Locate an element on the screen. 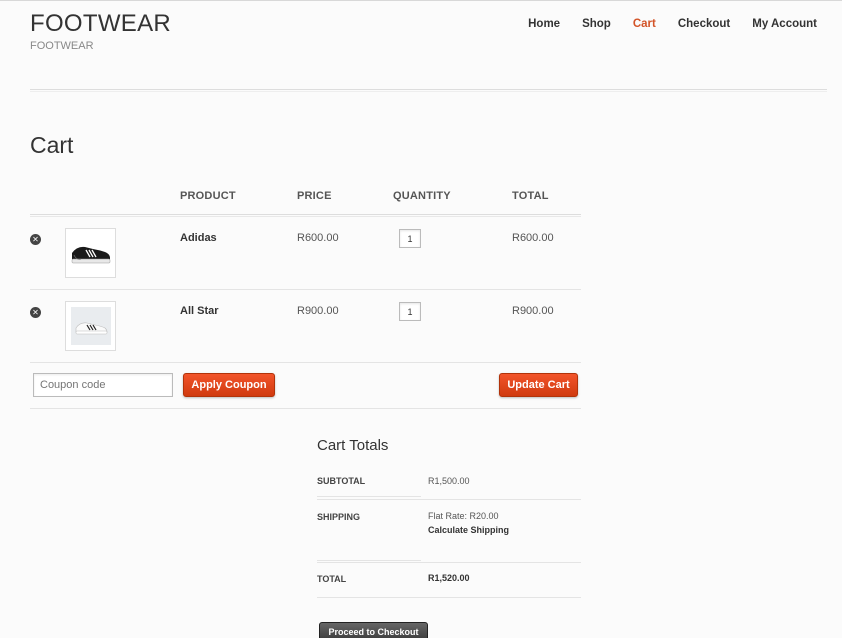  coupon-code-input is located at coordinates (103, 385).